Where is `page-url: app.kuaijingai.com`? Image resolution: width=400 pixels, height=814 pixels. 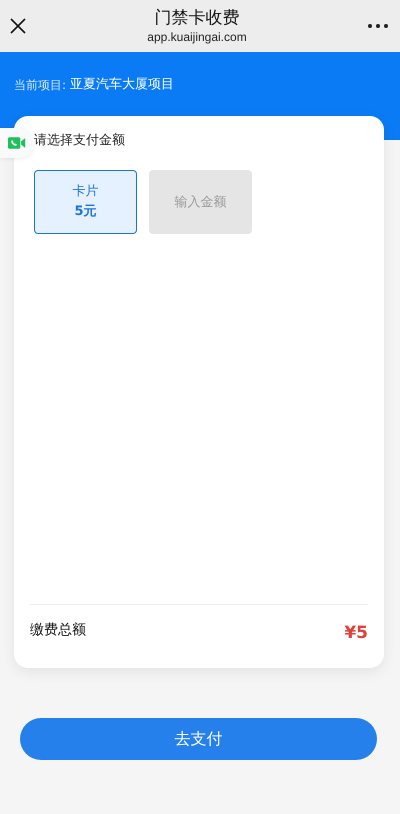 page-url: app.kuaijingai.com is located at coordinates (197, 37).